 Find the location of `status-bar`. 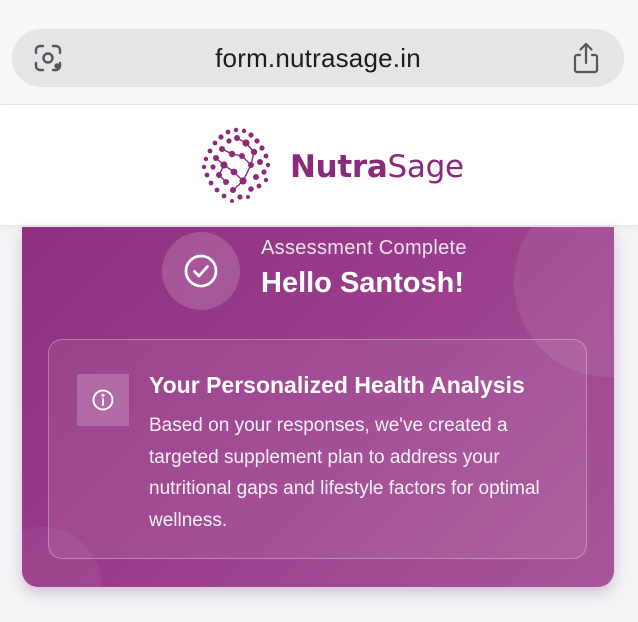

status-bar is located at coordinates (319, 5).